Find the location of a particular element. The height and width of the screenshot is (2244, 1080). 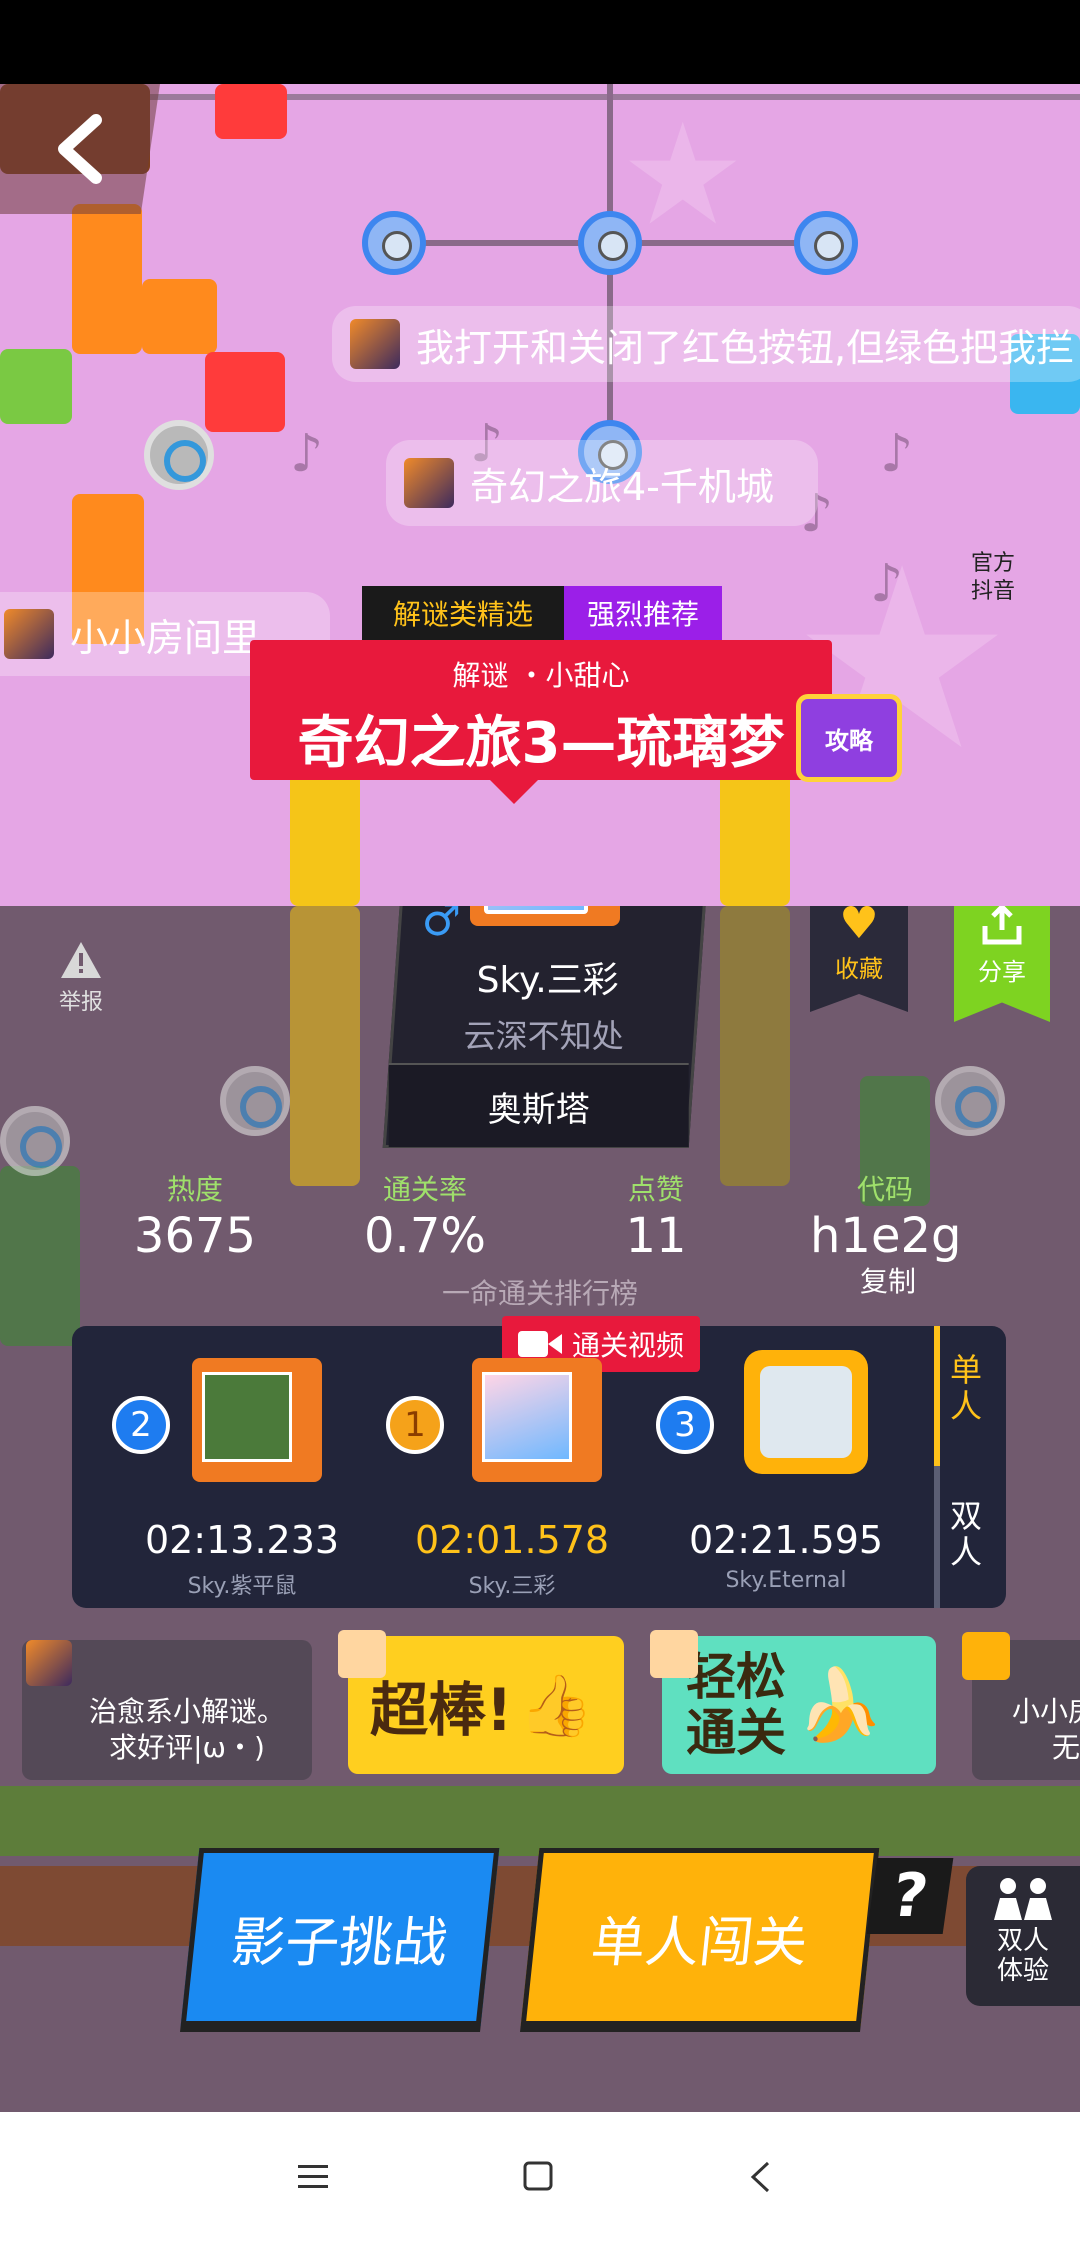

heat-label: 热度 is located at coordinates (194, 1189).